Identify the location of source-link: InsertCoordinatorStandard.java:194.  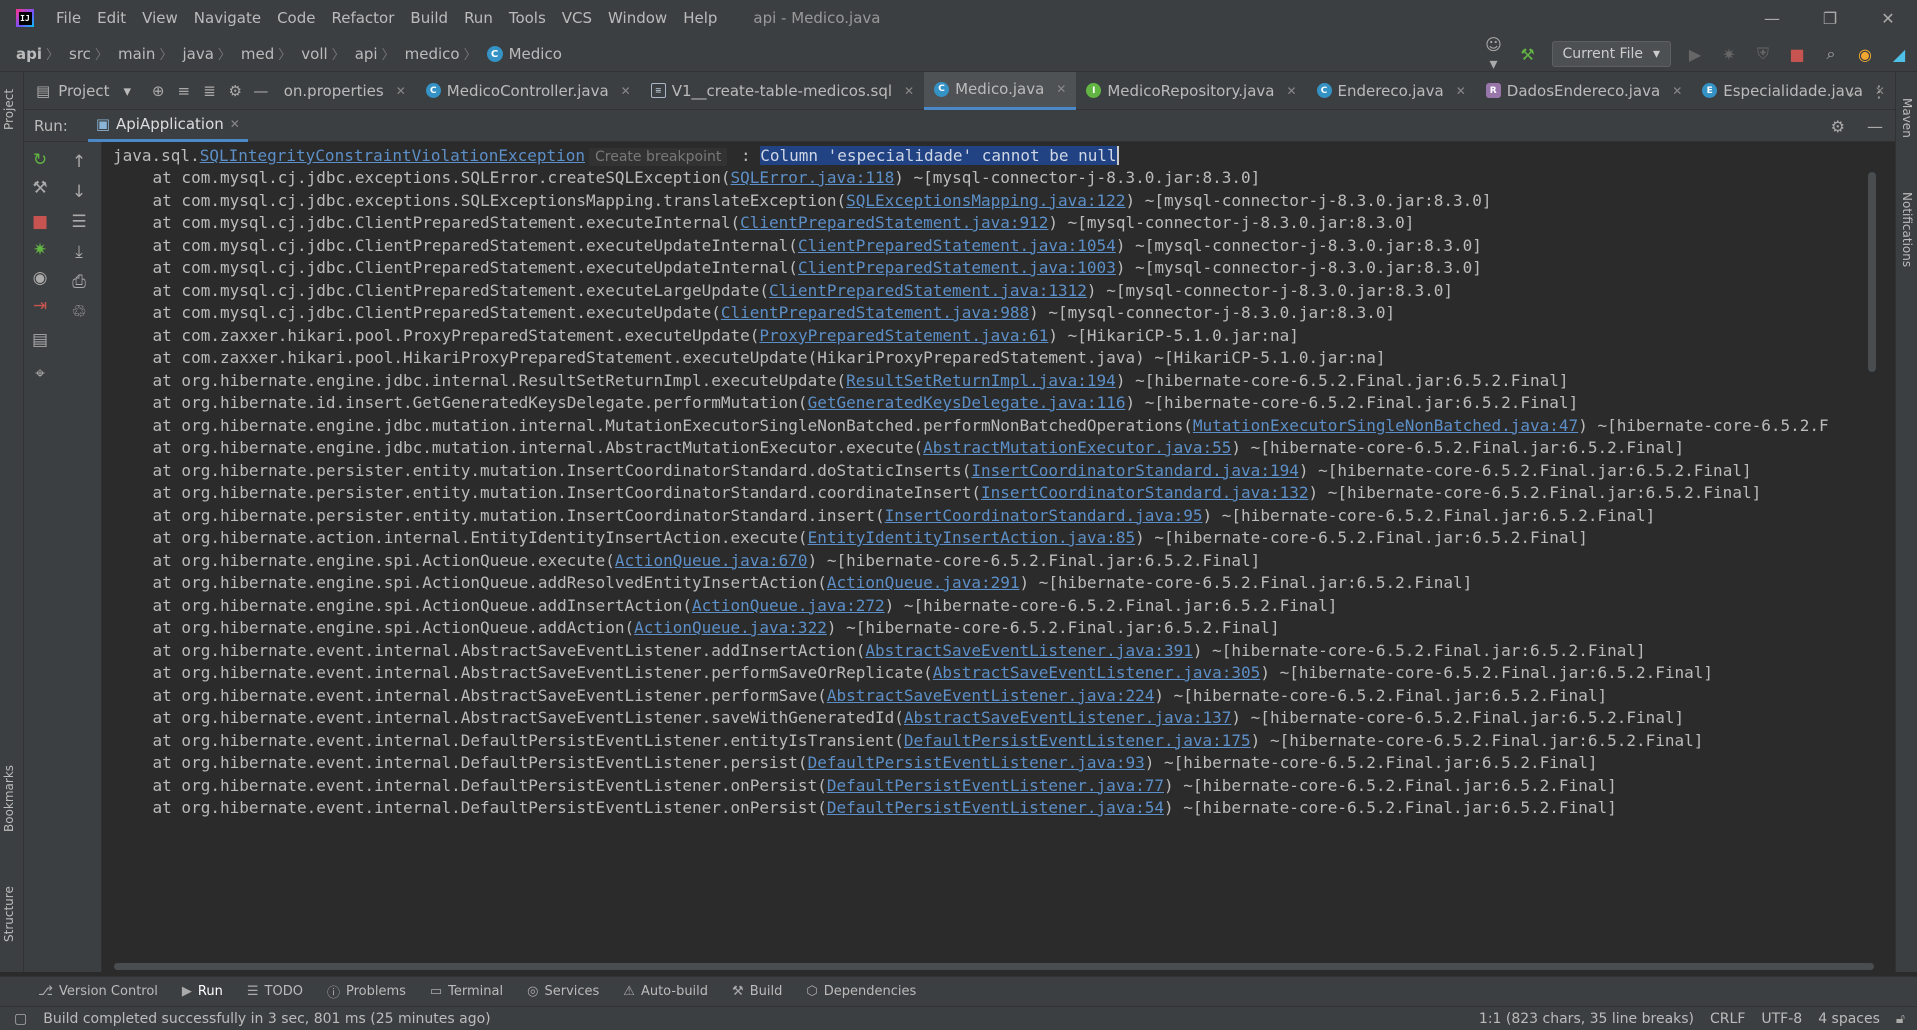
(1135, 470).